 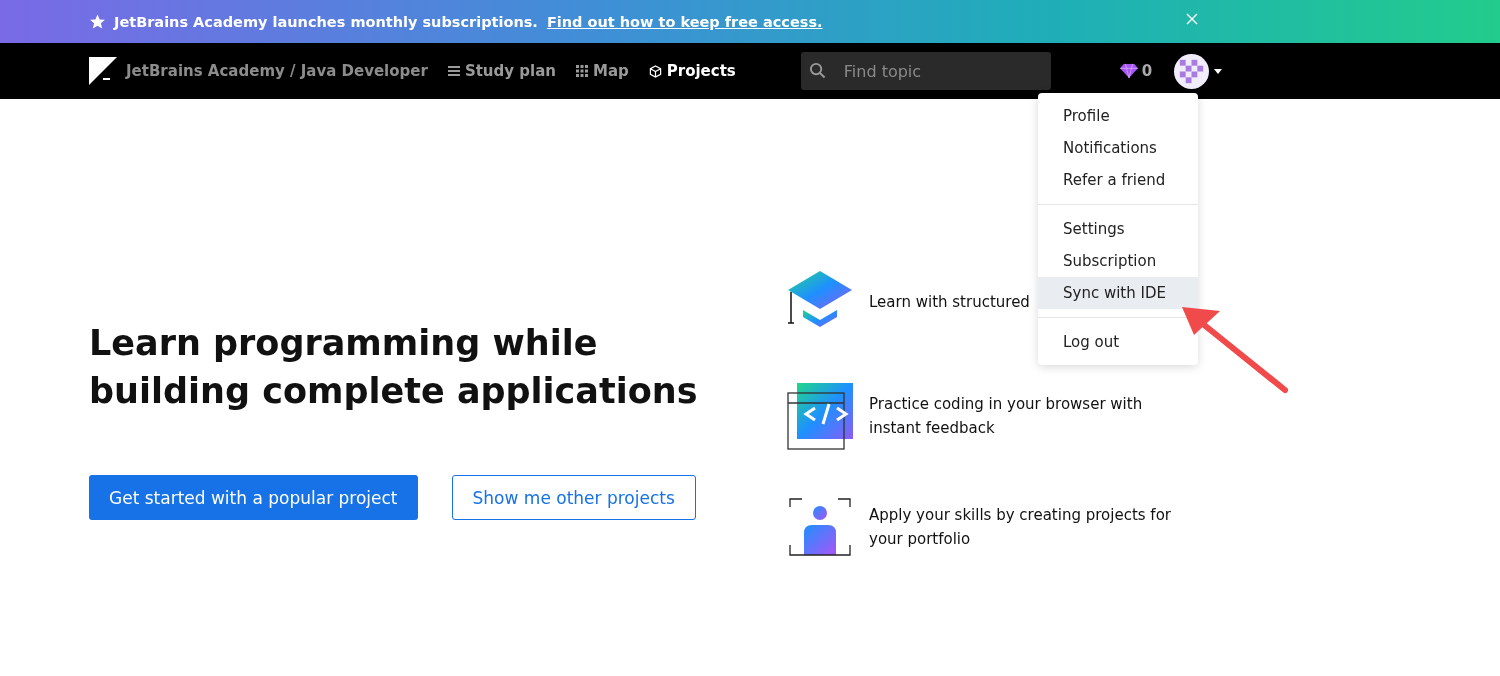 What do you see at coordinates (1006, 416) in the screenshot?
I see `feature-text: Practice coding in your browser with instant feedback` at bounding box center [1006, 416].